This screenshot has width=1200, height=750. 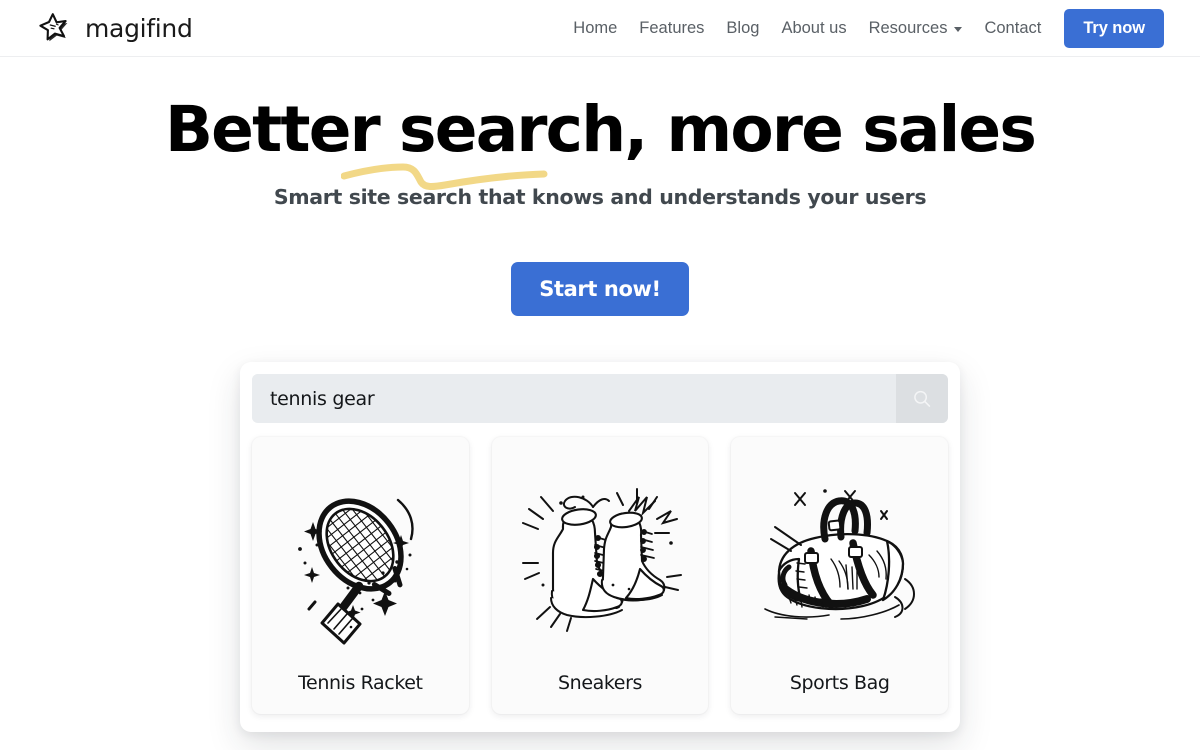 I want to click on brand-logo-link: magifind, so click(x=114, y=28).